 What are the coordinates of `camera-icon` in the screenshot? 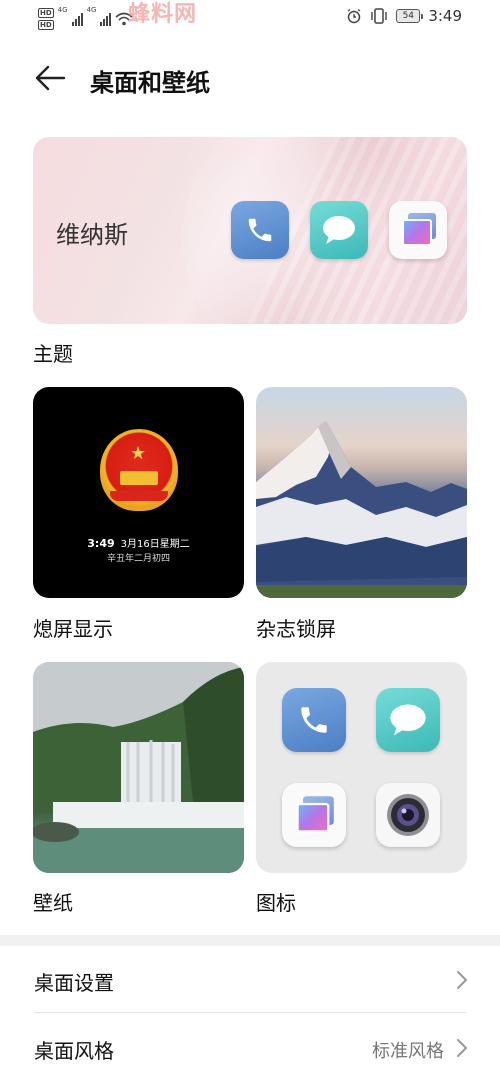 It's located at (408, 815).